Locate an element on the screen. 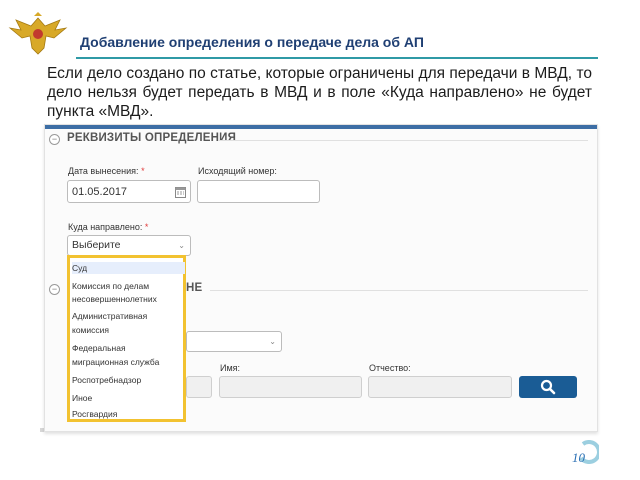 The width and height of the screenshot is (640, 480). sent-to-label: Куда направлено: * is located at coordinates (108, 227).